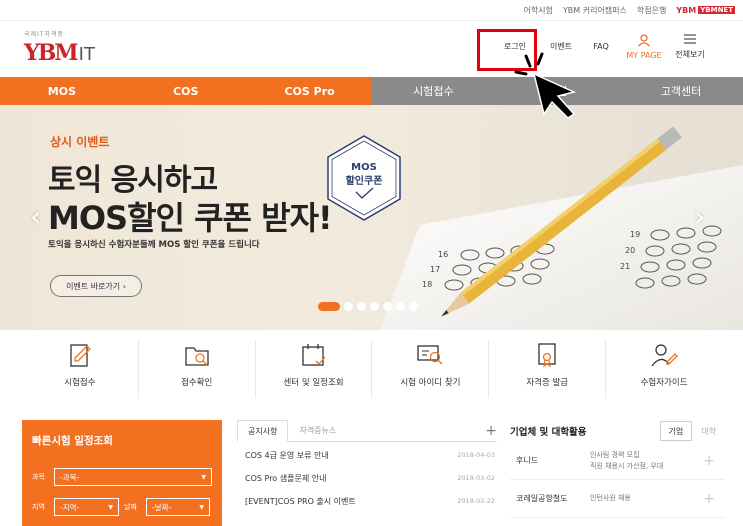 This screenshot has height=526, width=743. I want to click on quick-schedule-panel: 빠른시험 일정조회 과목 -과목- ▼ 지역 -지역- ▼ 날짜 -날짜- ▼, so click(122, 473).